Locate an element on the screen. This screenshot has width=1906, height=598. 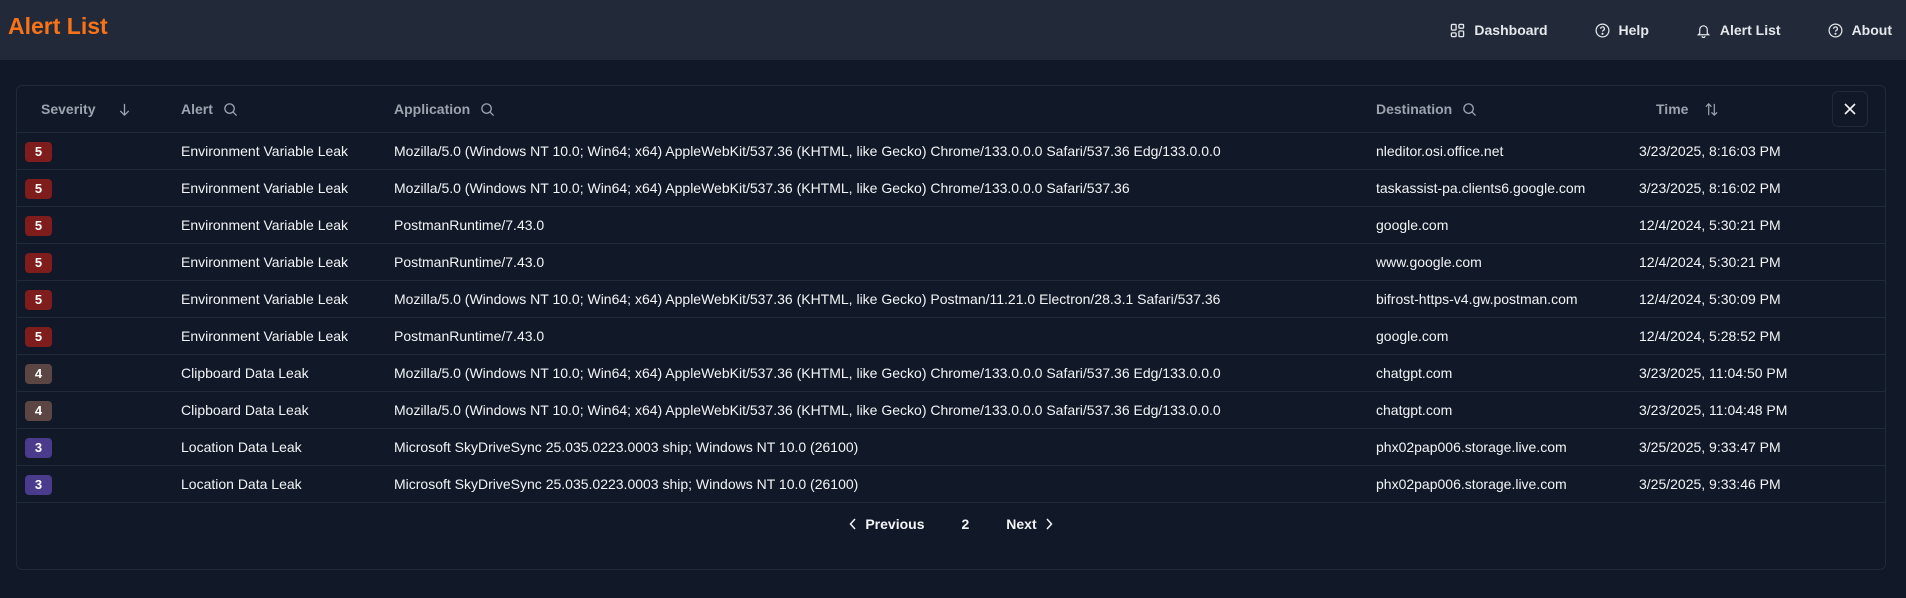
nav-alert-list: Alert List is located at coordinates (1738, 30).